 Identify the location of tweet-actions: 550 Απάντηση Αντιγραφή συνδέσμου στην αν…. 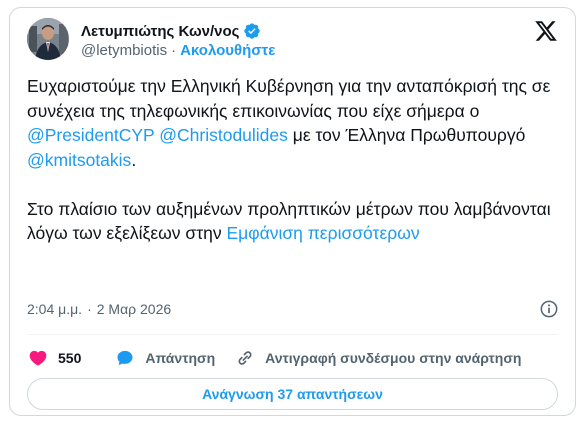
(274, 358).